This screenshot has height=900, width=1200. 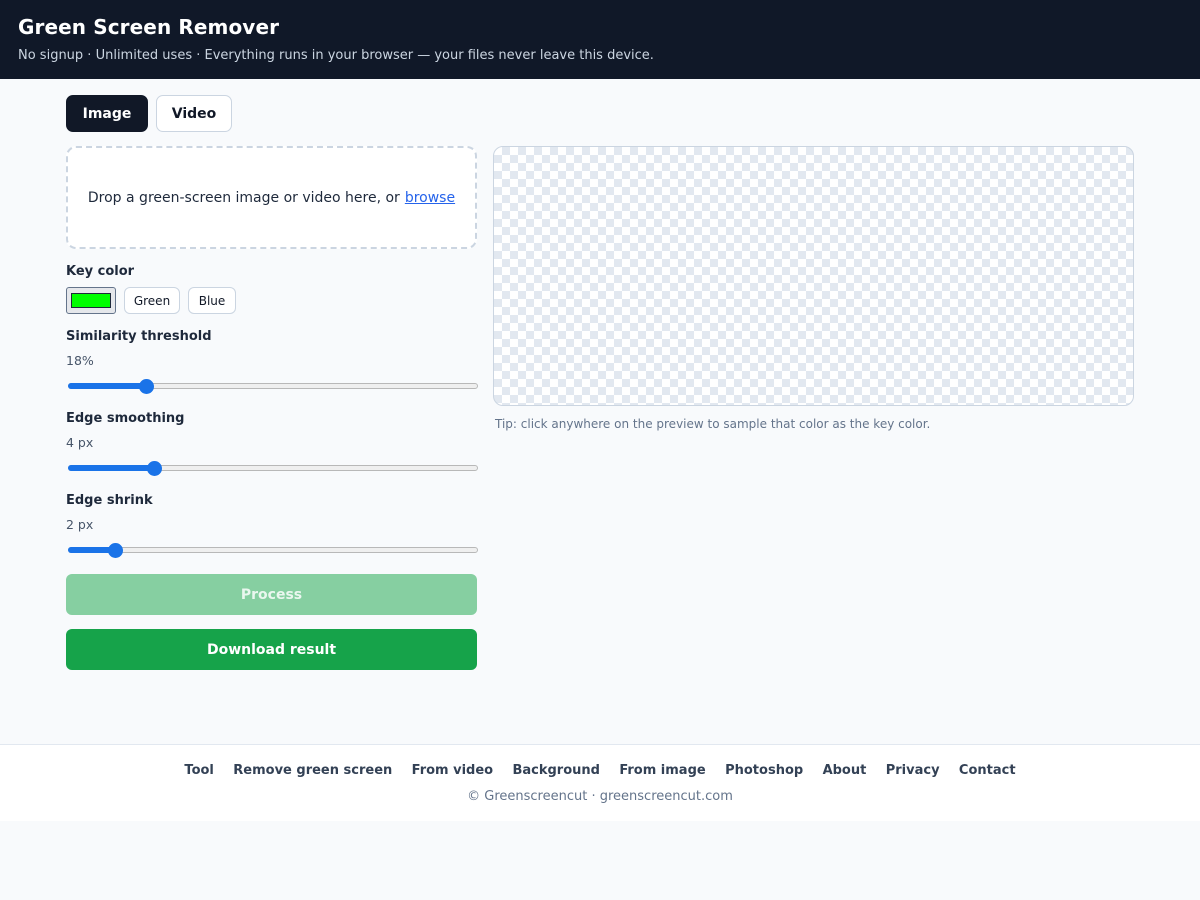 I want to click on similarity-slider, so click(x=273, y=386).